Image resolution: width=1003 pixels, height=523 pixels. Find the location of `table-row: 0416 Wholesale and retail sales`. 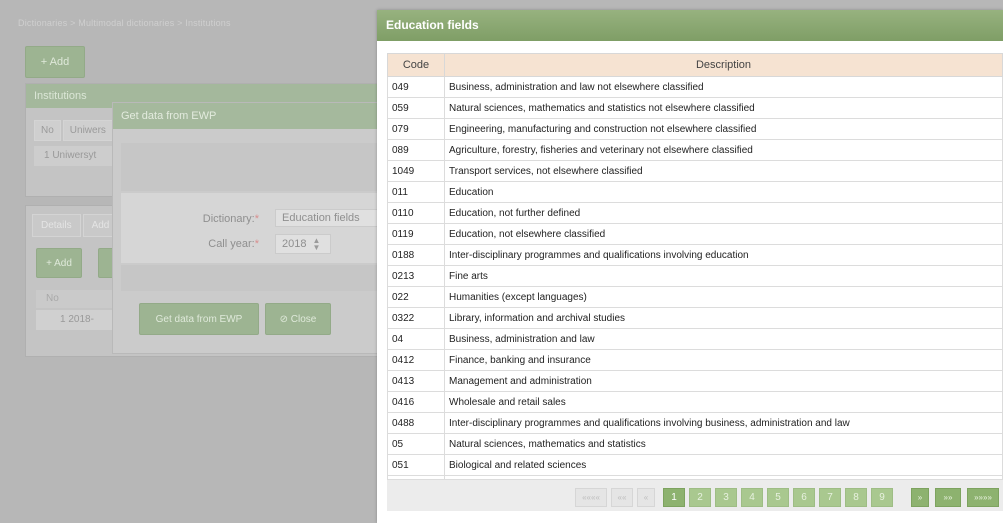

table-row: 0416 Wholesale and retail sales is located at coordinates (695, 402).